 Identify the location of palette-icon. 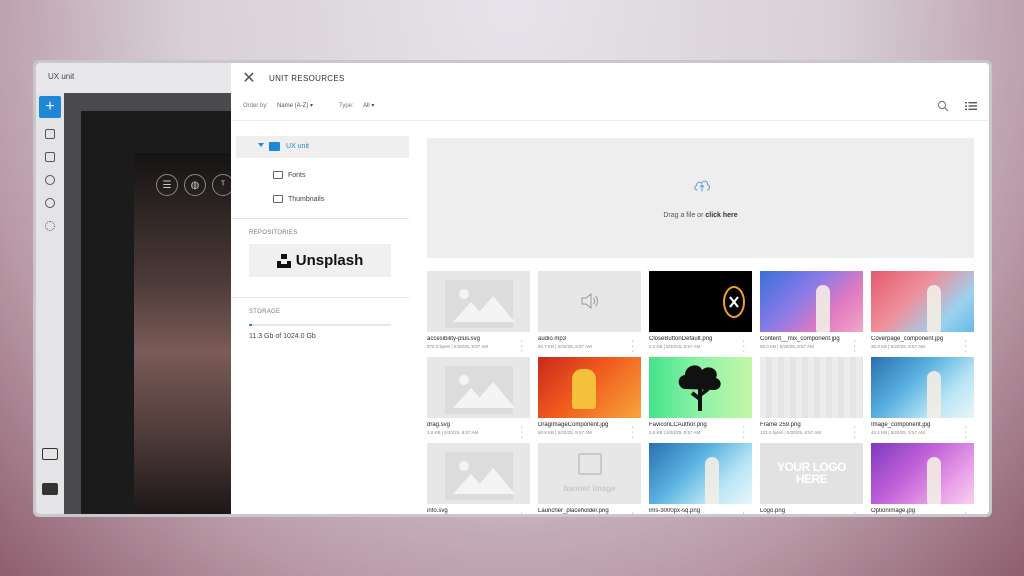
(50, 180).